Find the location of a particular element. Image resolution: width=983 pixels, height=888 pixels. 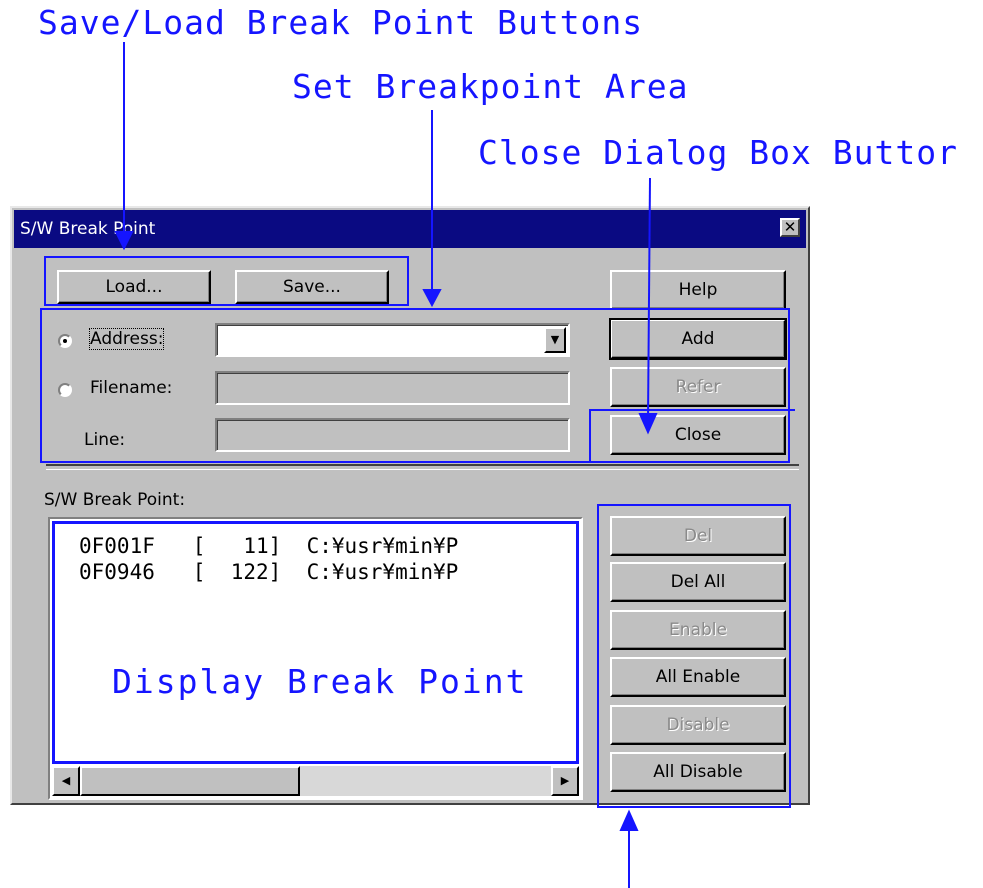

scroll-thumb is located at coordinates (190, 781).